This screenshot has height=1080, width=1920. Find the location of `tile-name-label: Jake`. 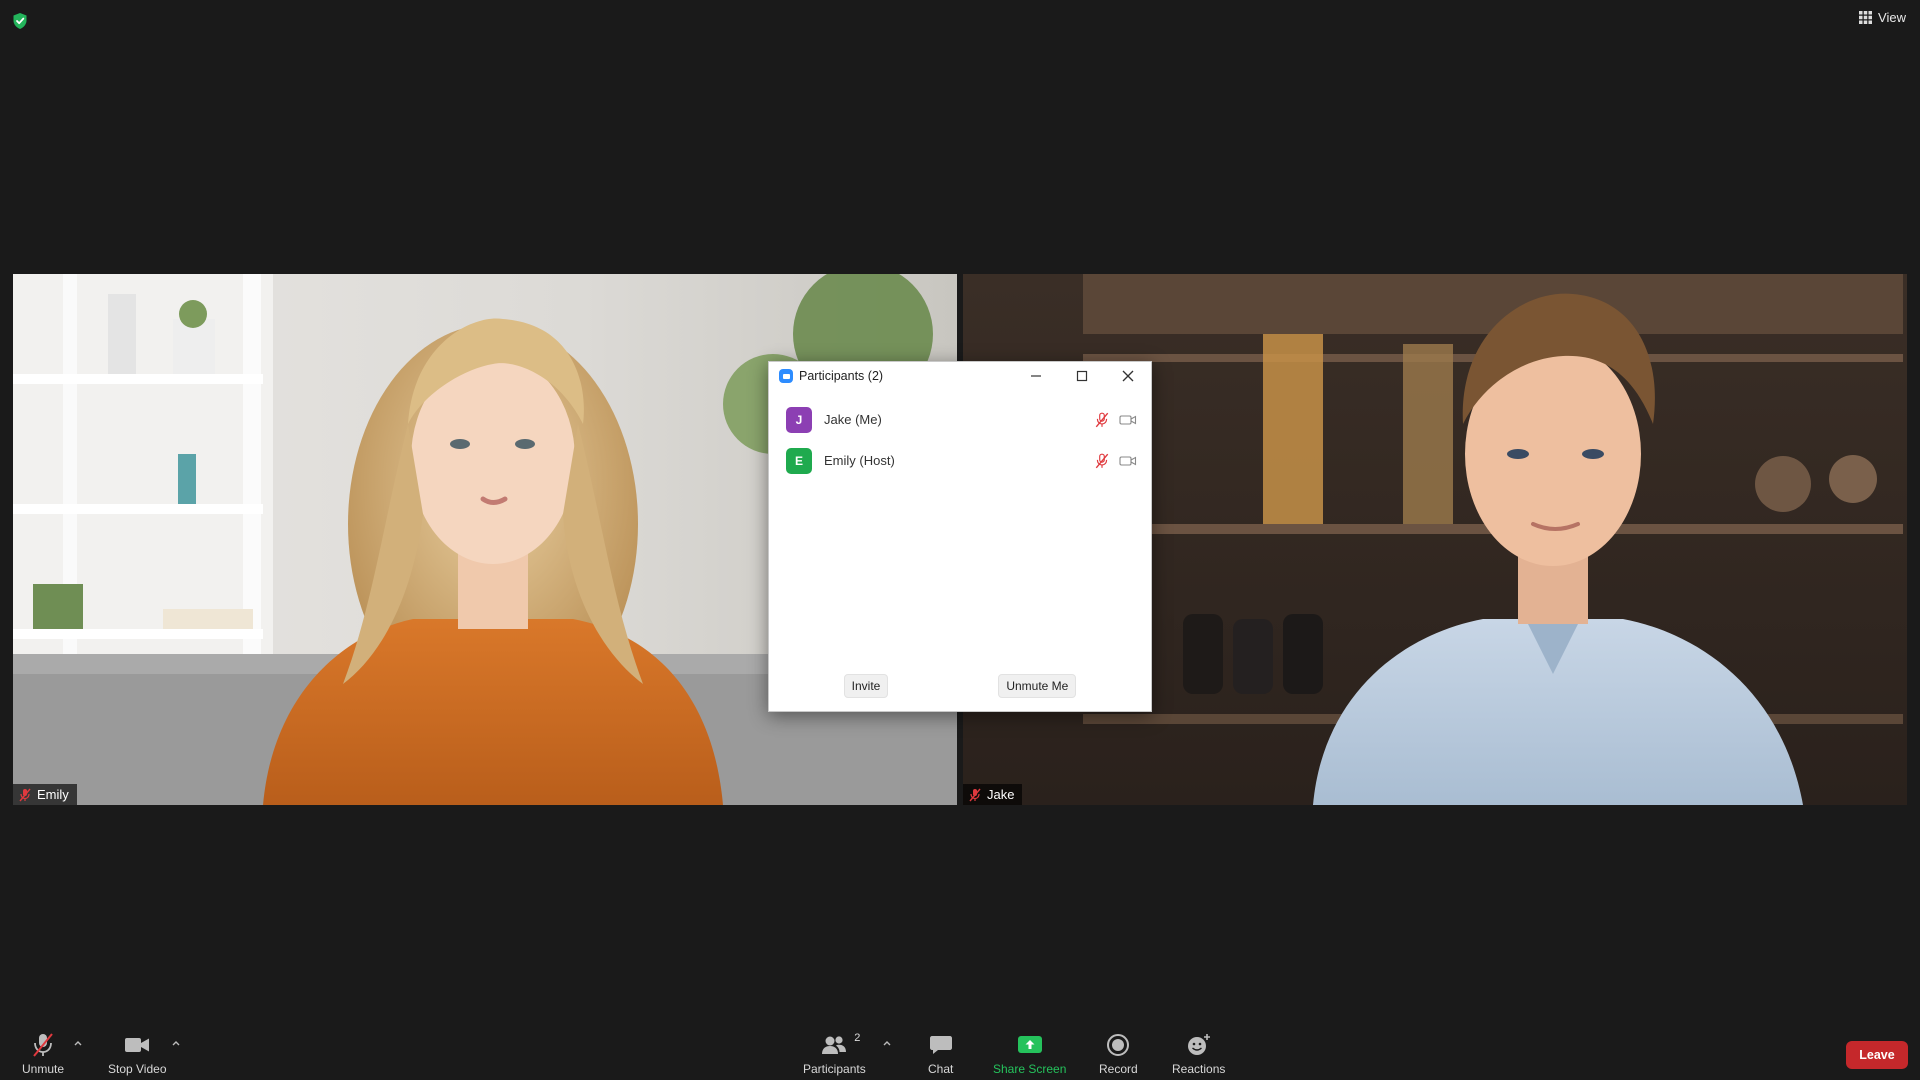

tile-name-label: Jake is located at coordinates (1001, 794).